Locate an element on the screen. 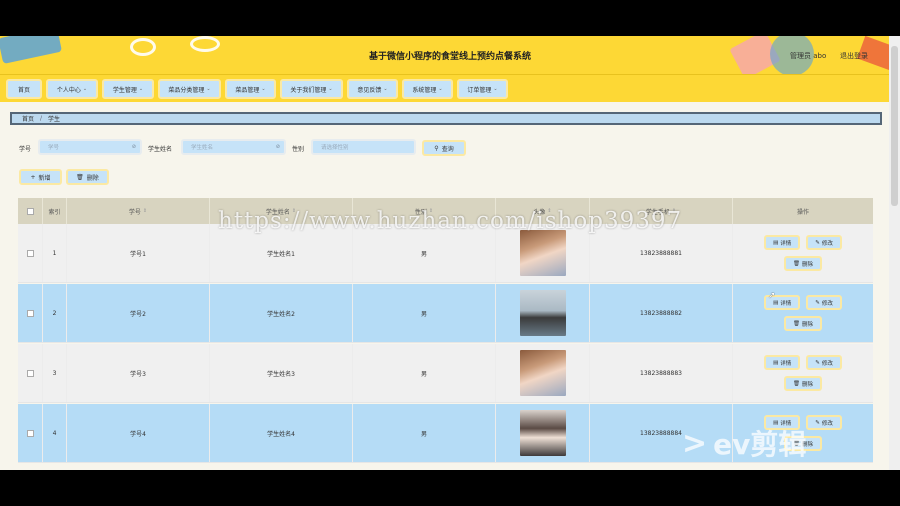  nav-item-dish-categories: 菜品分类管理 ⌄ is located at coordinates (189, 89).